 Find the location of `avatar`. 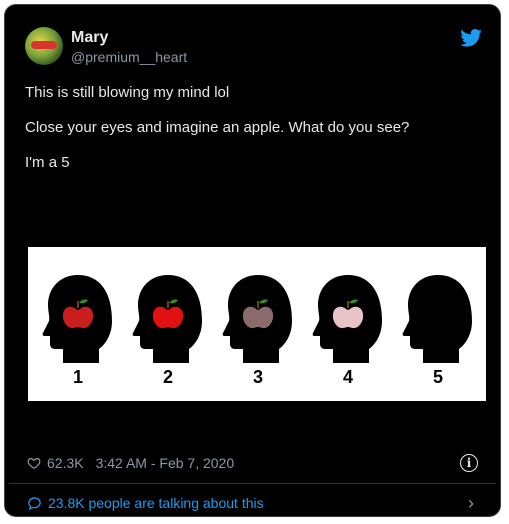

avatar is located at coordinates (44, 46).